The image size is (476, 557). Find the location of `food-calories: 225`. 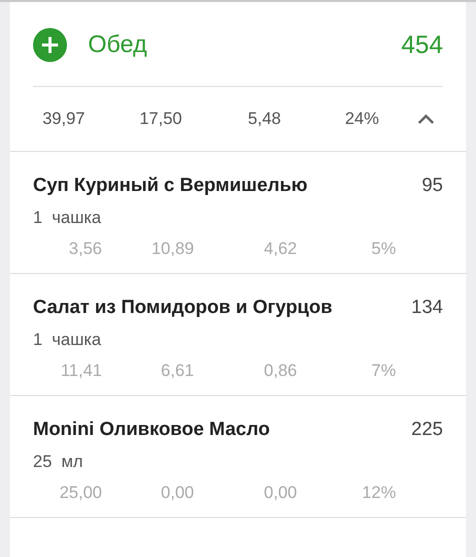

food-calories: 225 is located at coordinates (427, 430).